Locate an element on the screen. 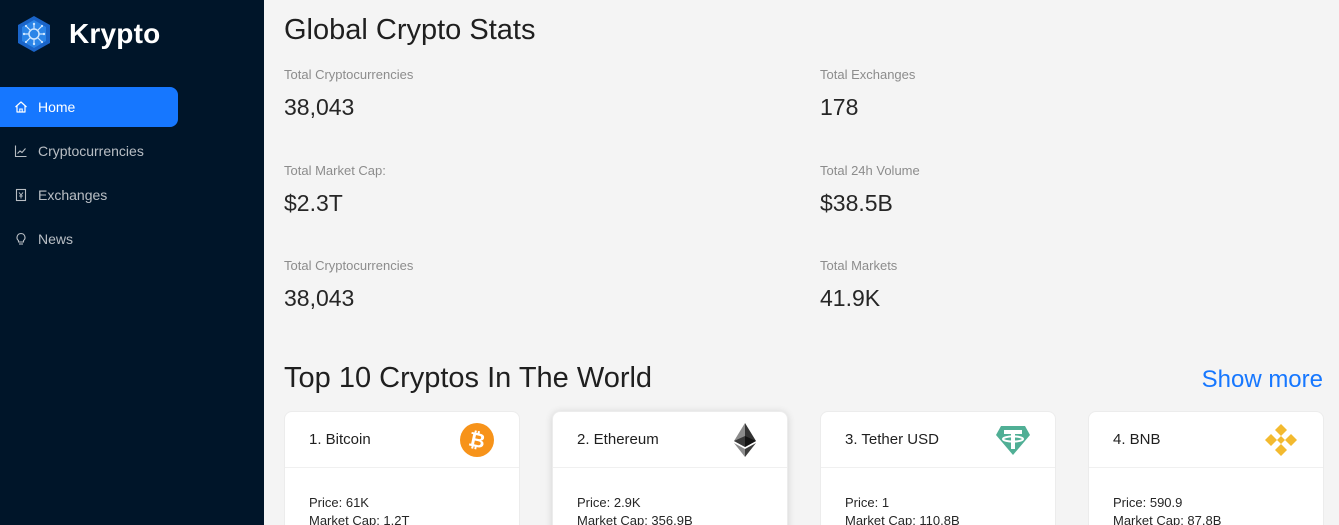  crypto-card-bnb: 4. BNB Price: 590.9 Market Cap: 87.8B is located at coordinates (1206, 468).